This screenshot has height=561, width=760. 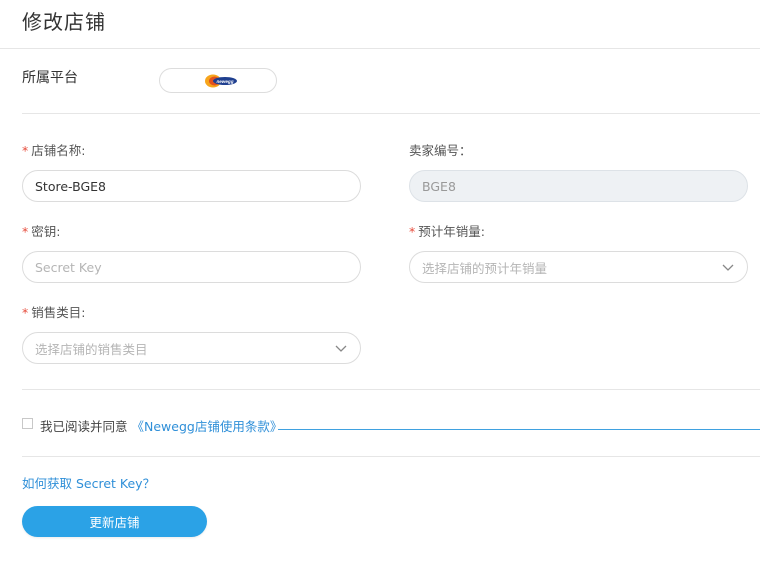 What do you see at coordinates (207, 426) in the screenshot?
I see `terms-link: 《Newegg店铺使用条款》` at bounding box center [207, 426].